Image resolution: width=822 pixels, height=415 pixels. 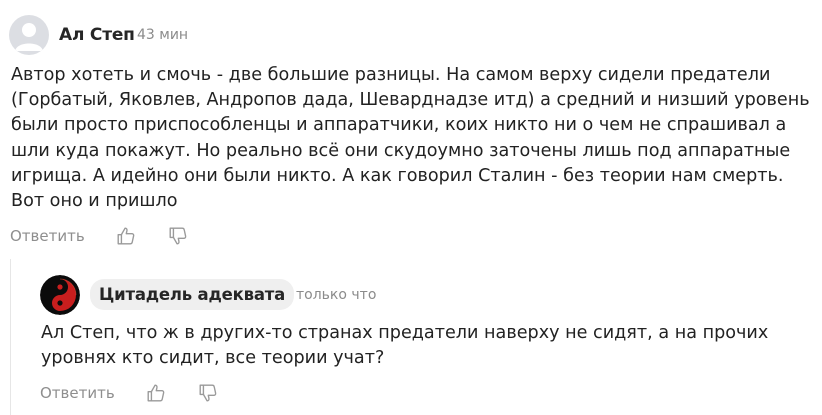 What do you see at coordinates (60, 295) in the screenshot?
I see `yin-yang-avatar-icon` at bounding box center [60, 295].